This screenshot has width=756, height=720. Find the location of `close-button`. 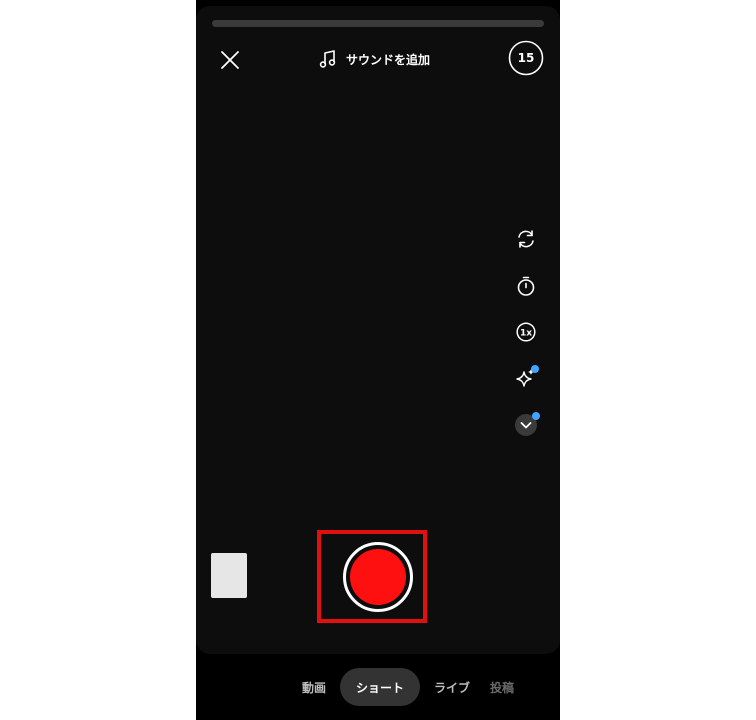

close-button is located at coordinates (230, 60).